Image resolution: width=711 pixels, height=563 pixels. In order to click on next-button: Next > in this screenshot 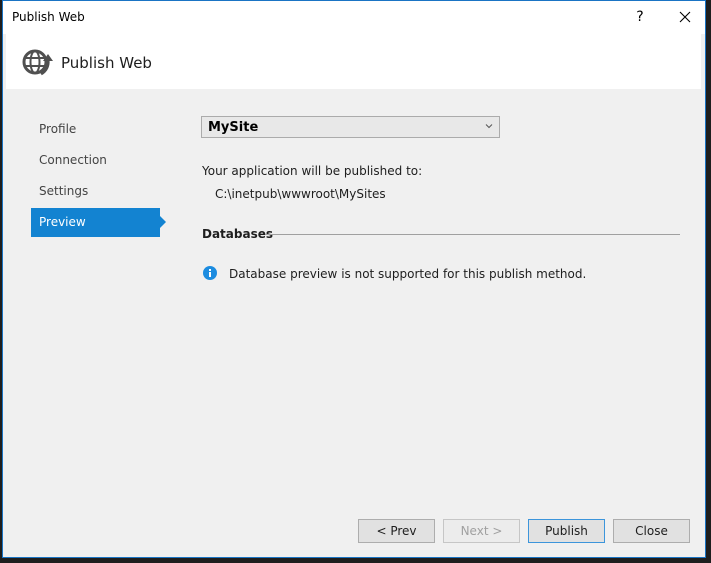, I will do `click(481, 531)`.